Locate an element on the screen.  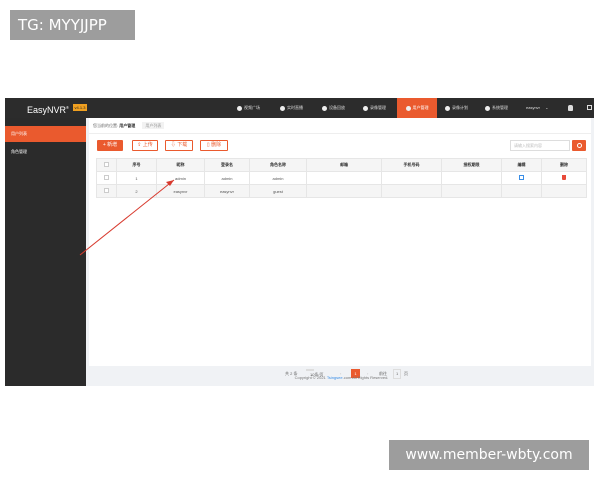
table-header: 序号 昵称 登录名 角色名称 邮箱 手机号码 授权期限 编辑 删除 is located at coordinates (341, 165).